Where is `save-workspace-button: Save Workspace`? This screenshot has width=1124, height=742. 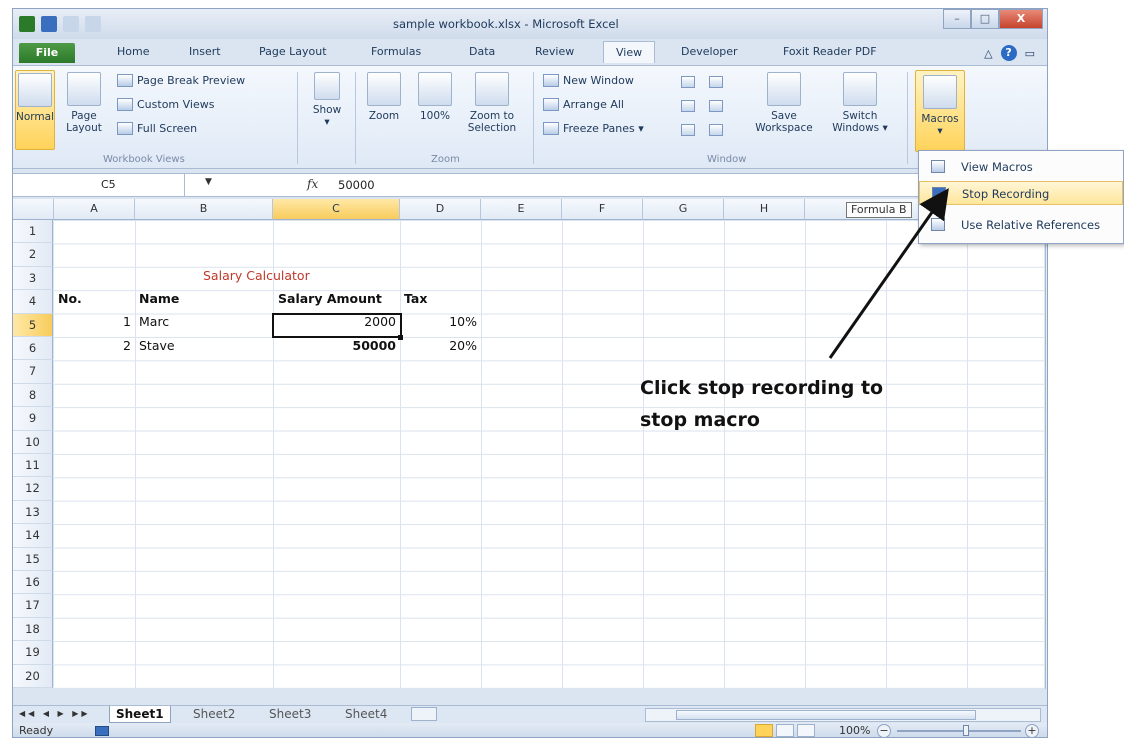 save-workspace-button: Save Workspace is located at coordinates (784, 103).